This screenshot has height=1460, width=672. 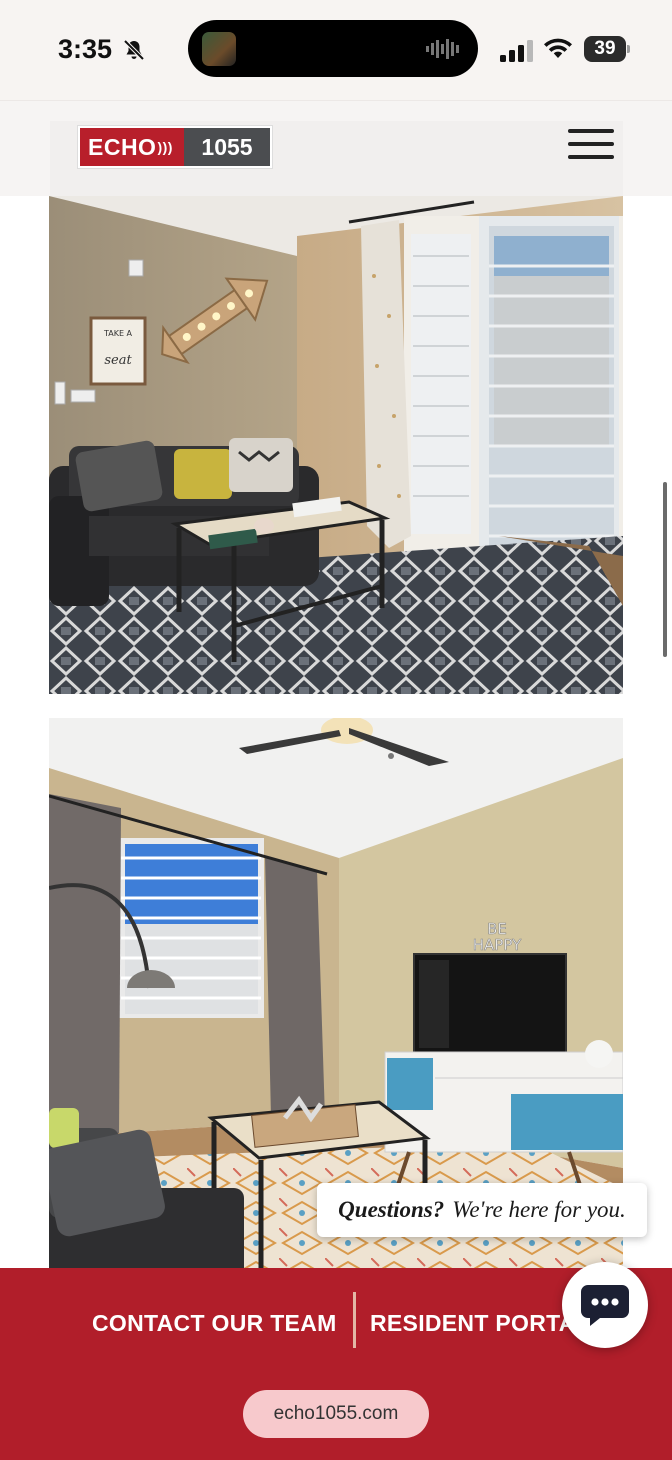 I want to click on chat-prompt-bubble: Questions? We're here for you., so click(x=482, y=1210).